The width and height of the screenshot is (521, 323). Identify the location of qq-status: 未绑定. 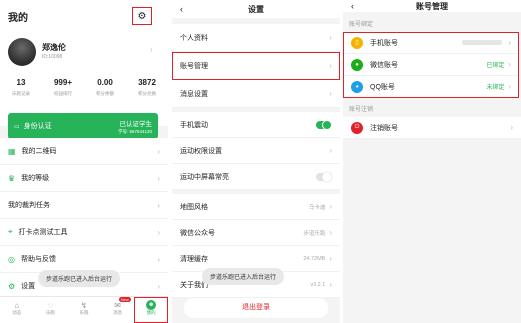
(495, 88).